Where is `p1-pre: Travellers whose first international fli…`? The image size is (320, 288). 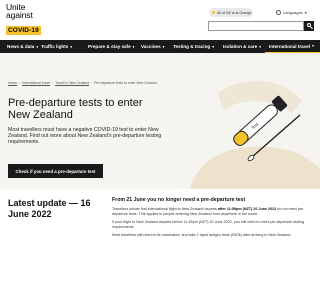
p1-pre: Travellers whose first international fli… is located at coordinates (165, 209).